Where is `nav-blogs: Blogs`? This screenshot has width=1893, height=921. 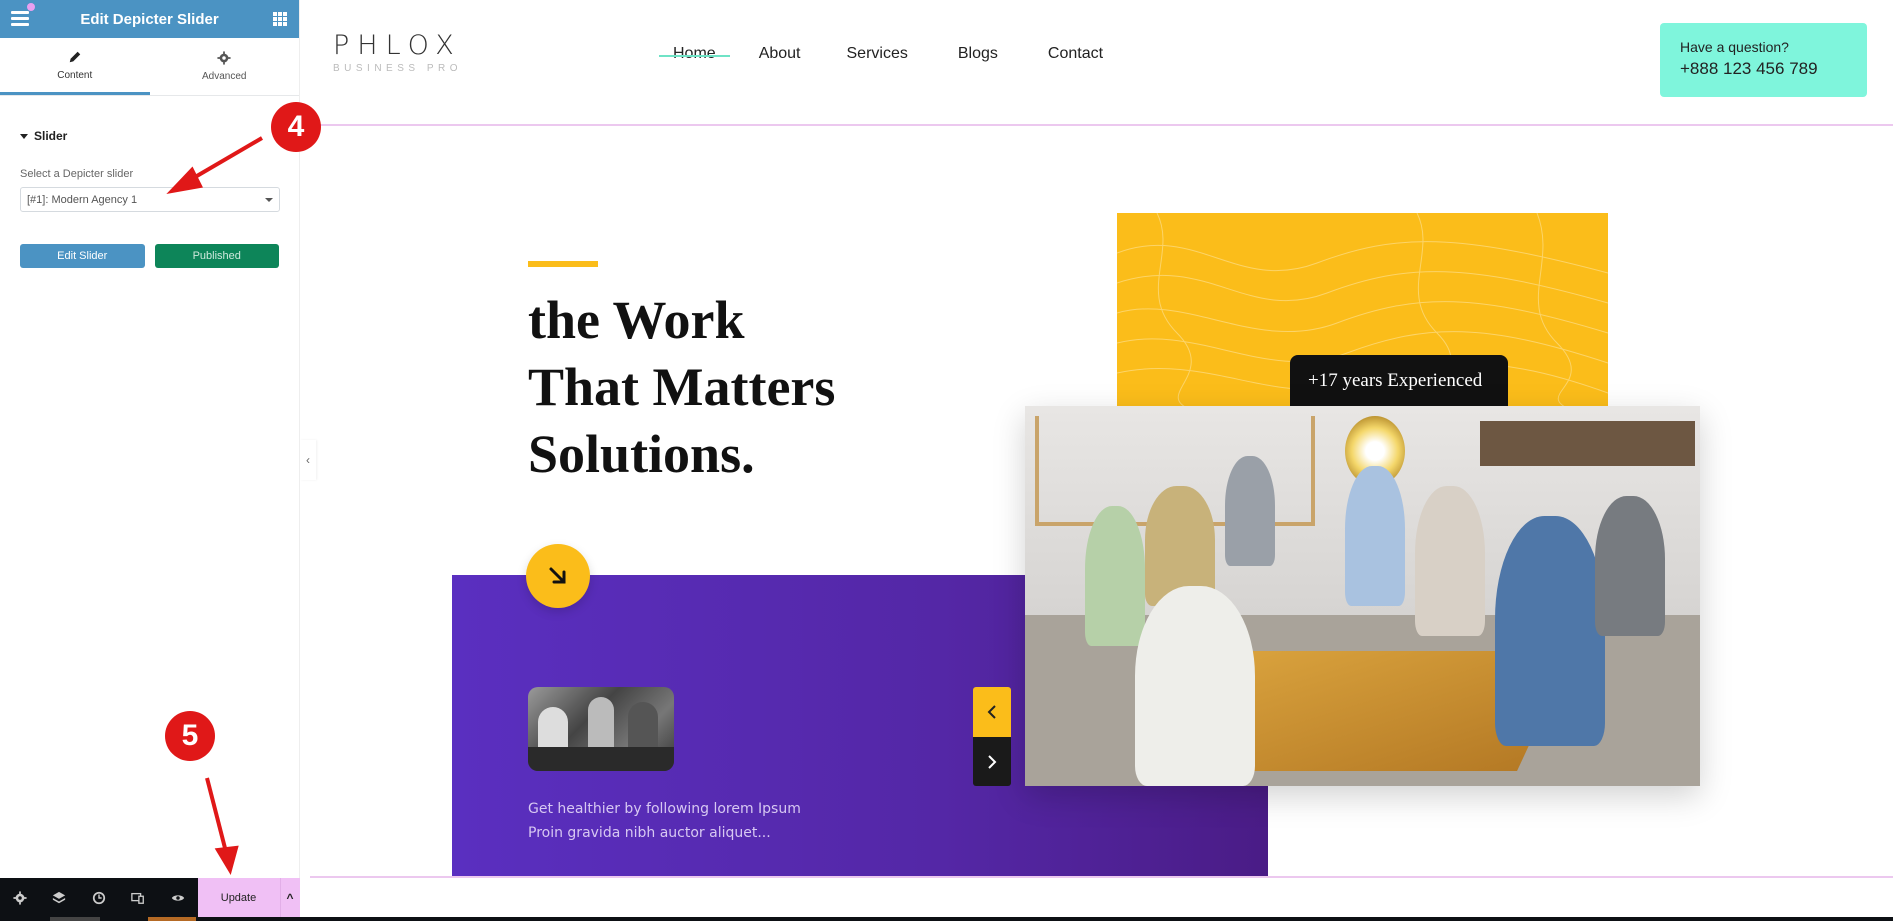
nav-blogs: Blogs is located at coordinates (978, 54).